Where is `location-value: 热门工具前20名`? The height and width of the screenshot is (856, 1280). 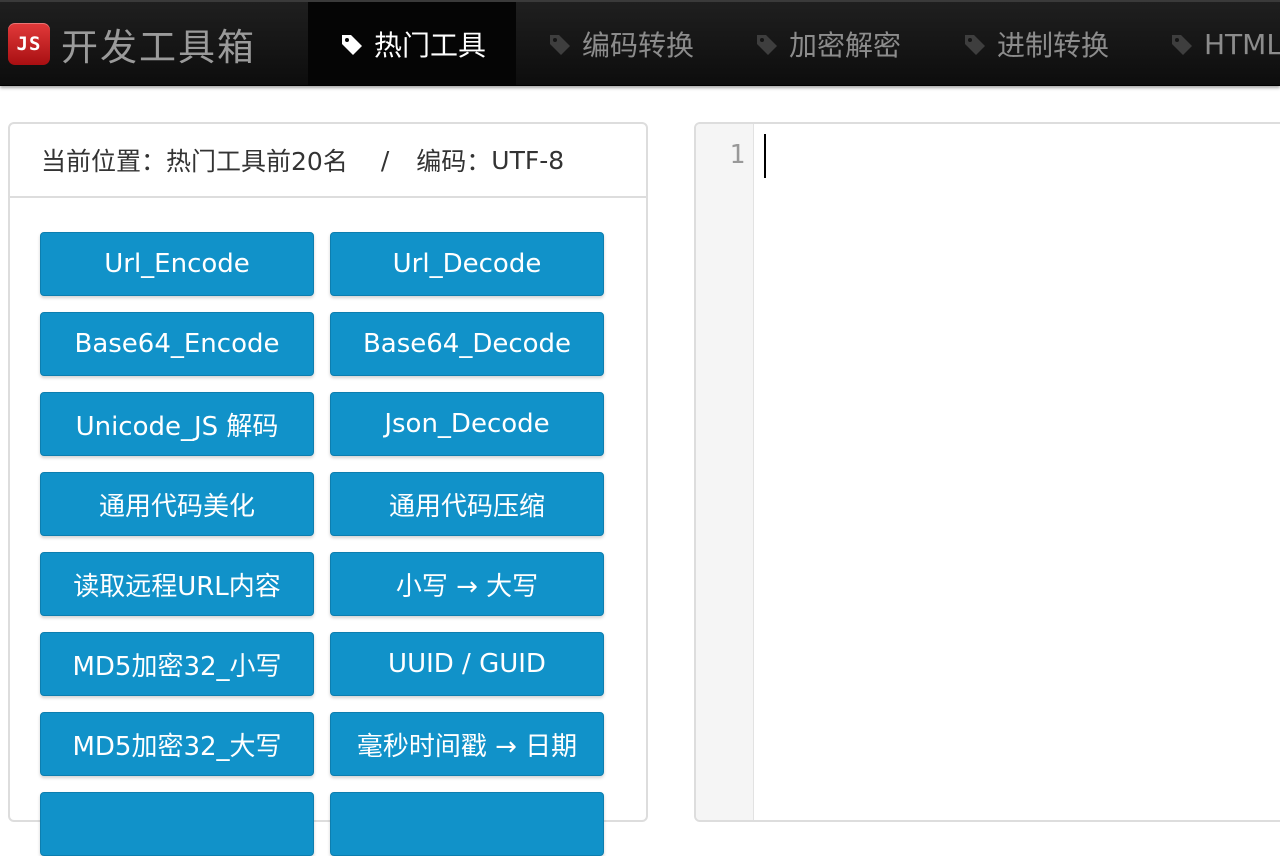 location-value: 热门工具前20名 is located at coordinates (257, 161).